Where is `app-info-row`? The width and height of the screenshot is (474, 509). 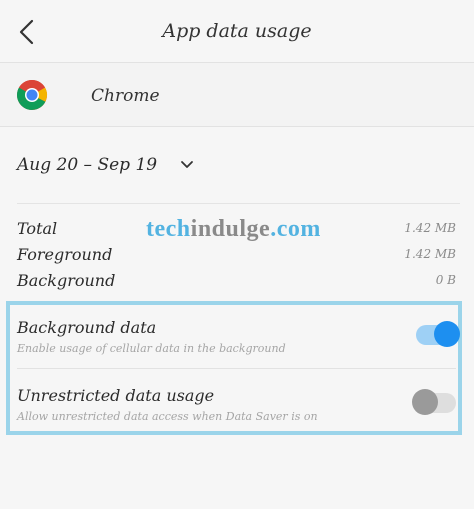
app-info-row is located at coordinates (237, 95).